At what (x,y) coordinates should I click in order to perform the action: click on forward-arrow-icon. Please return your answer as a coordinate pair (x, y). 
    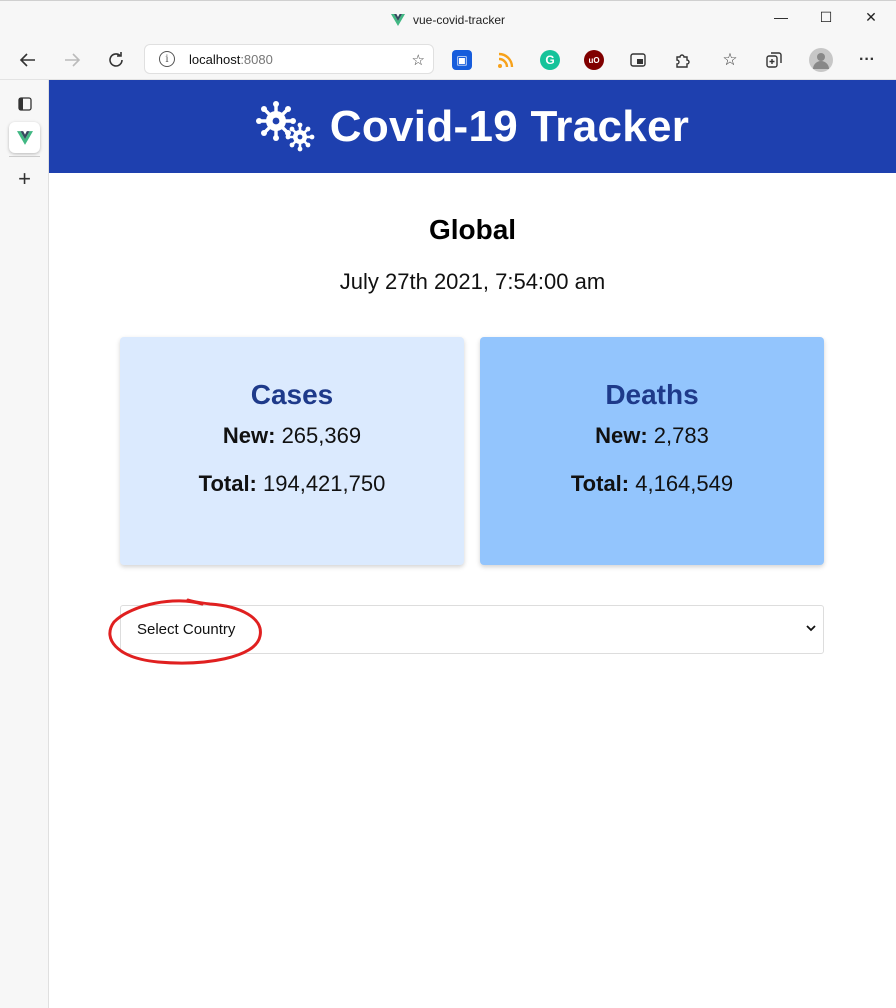
    Looking at the image, I should click on (73, 60).